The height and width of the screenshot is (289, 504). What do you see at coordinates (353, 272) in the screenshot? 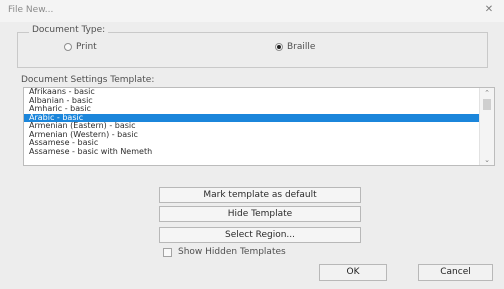
I see `ok-button: OK` at bounding box center [353, 272].